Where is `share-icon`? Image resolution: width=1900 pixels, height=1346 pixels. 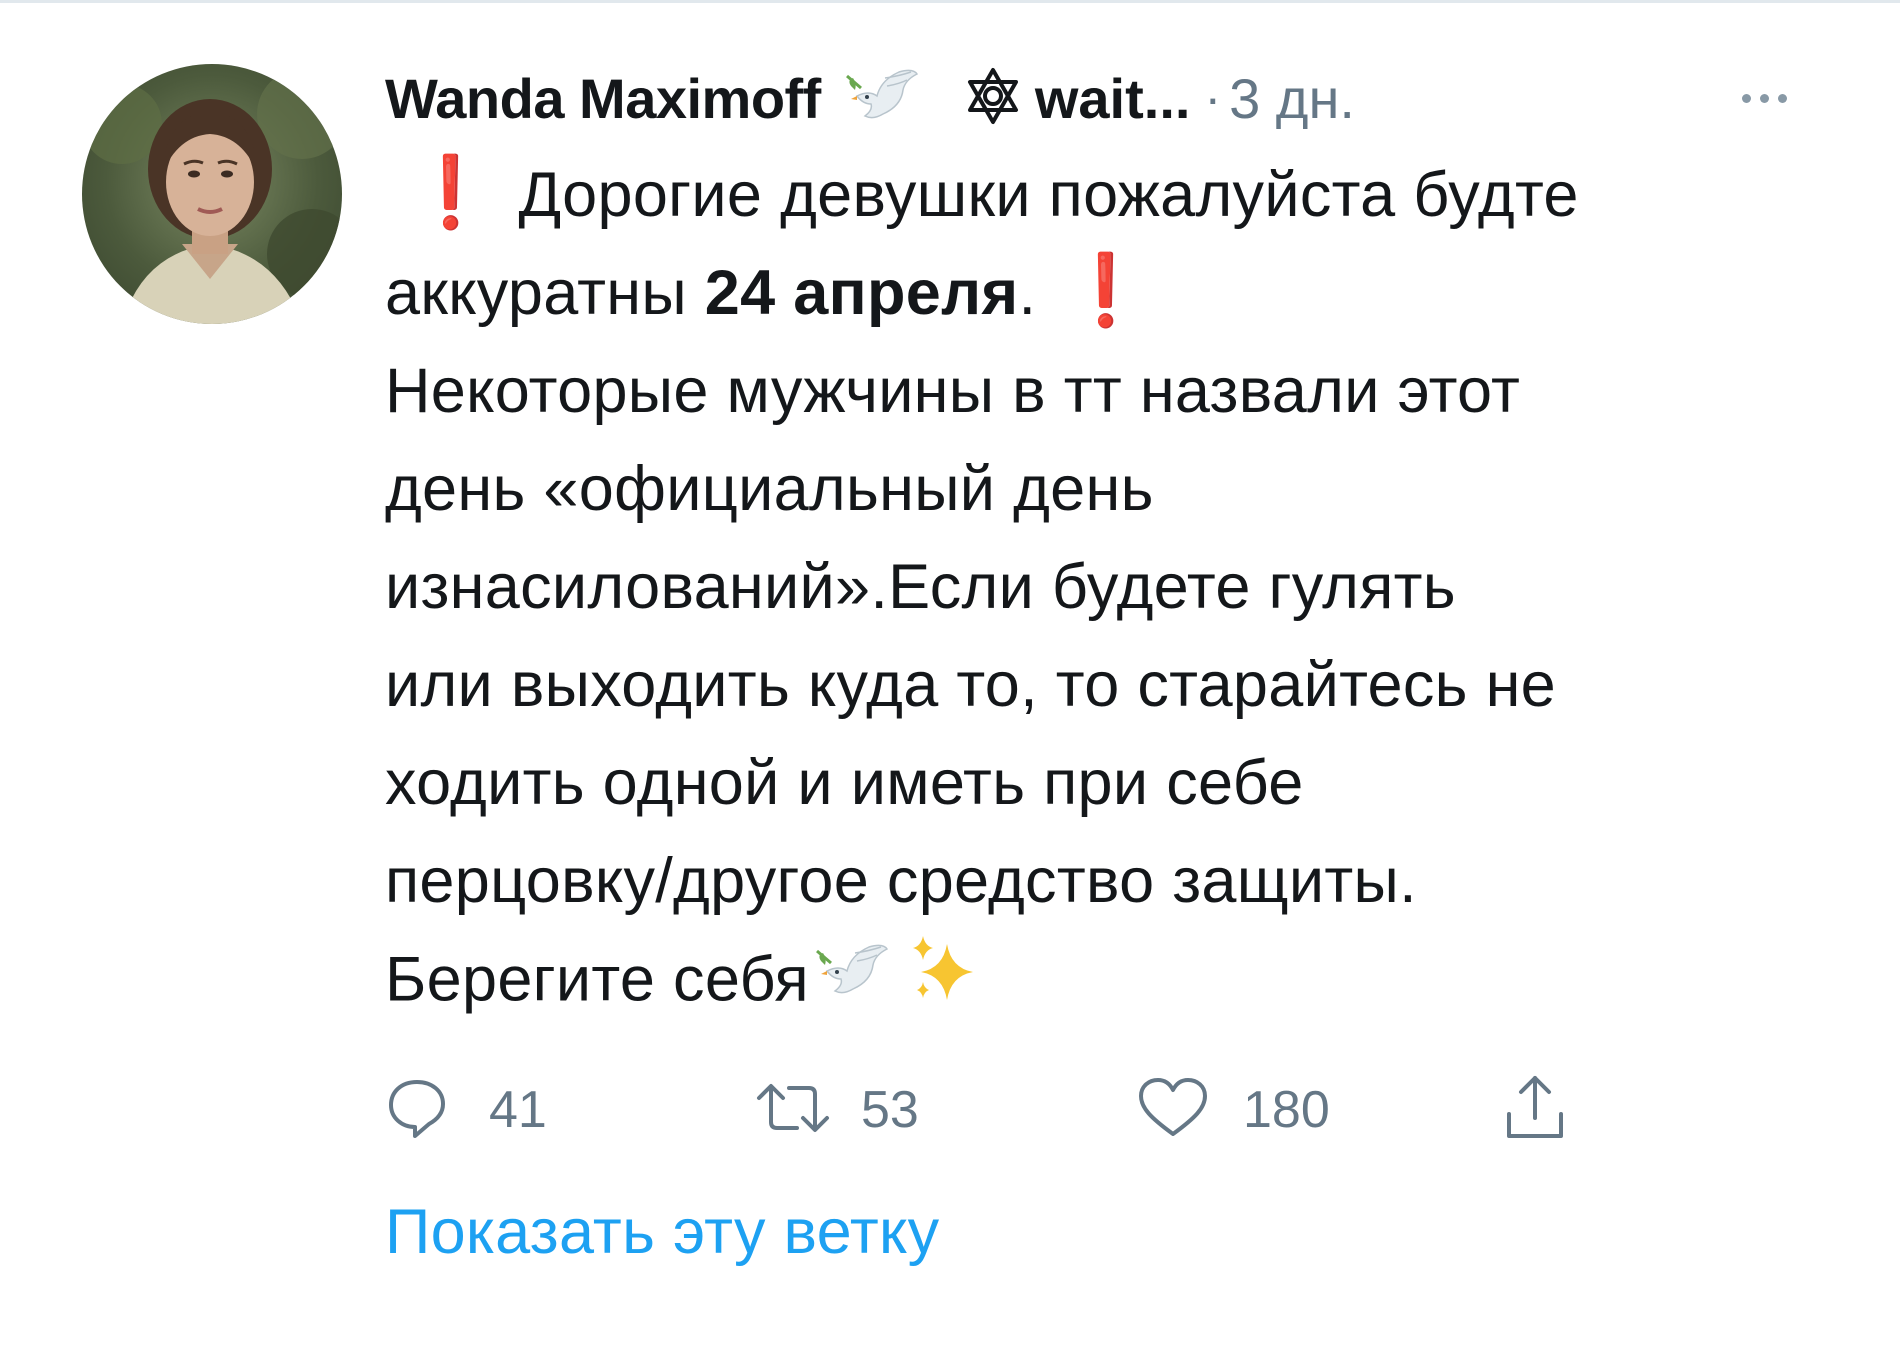
share-icon is located at coordinates (1535, 1110).